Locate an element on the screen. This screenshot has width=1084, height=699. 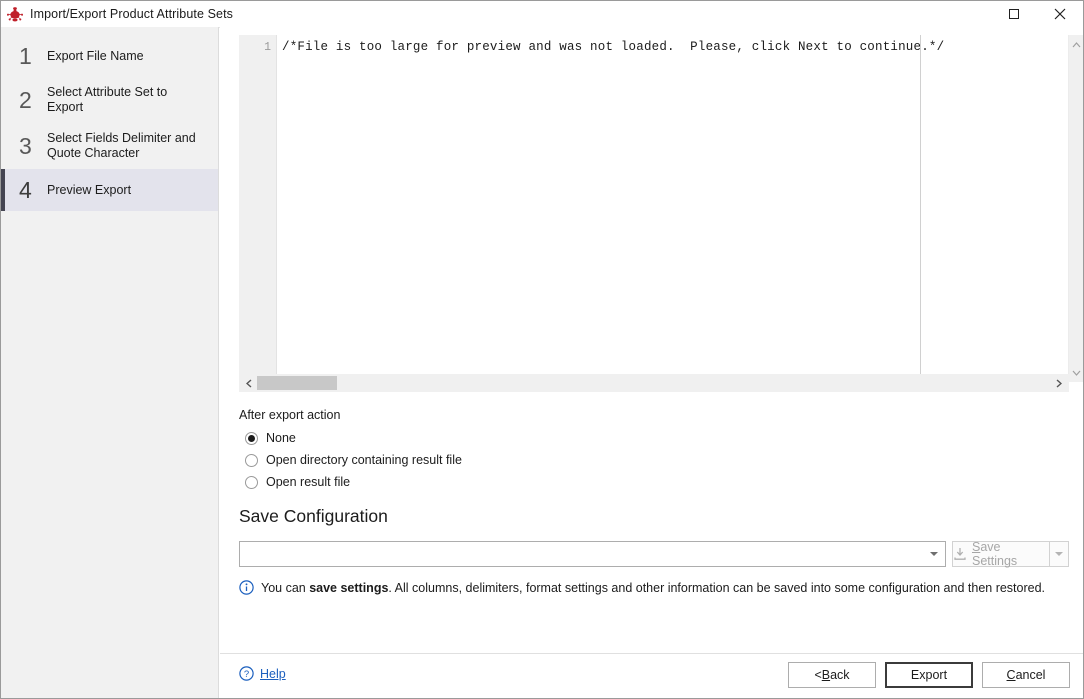
radio-option-none: None is located at coordinates (542, 438).